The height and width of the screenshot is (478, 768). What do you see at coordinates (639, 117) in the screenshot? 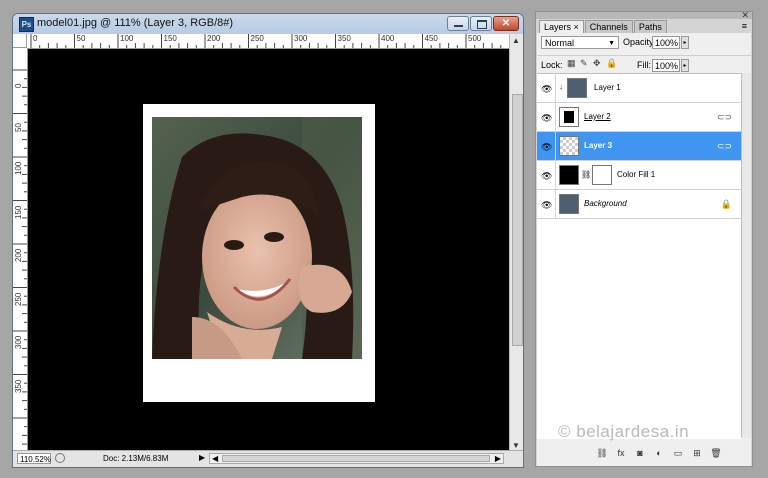
I see `layer-row-layer-2: 👁 Layer 2 ⊂⊃` at bounding box center [639, 117].